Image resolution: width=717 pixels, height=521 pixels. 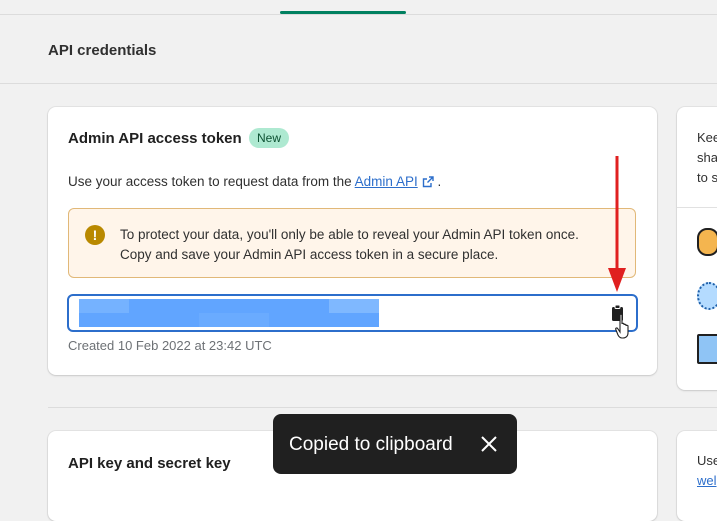 What do you see at coordinates (617, 224) in the screenshot?
I see `annotation-arrow` at bounding box center [617, 224].